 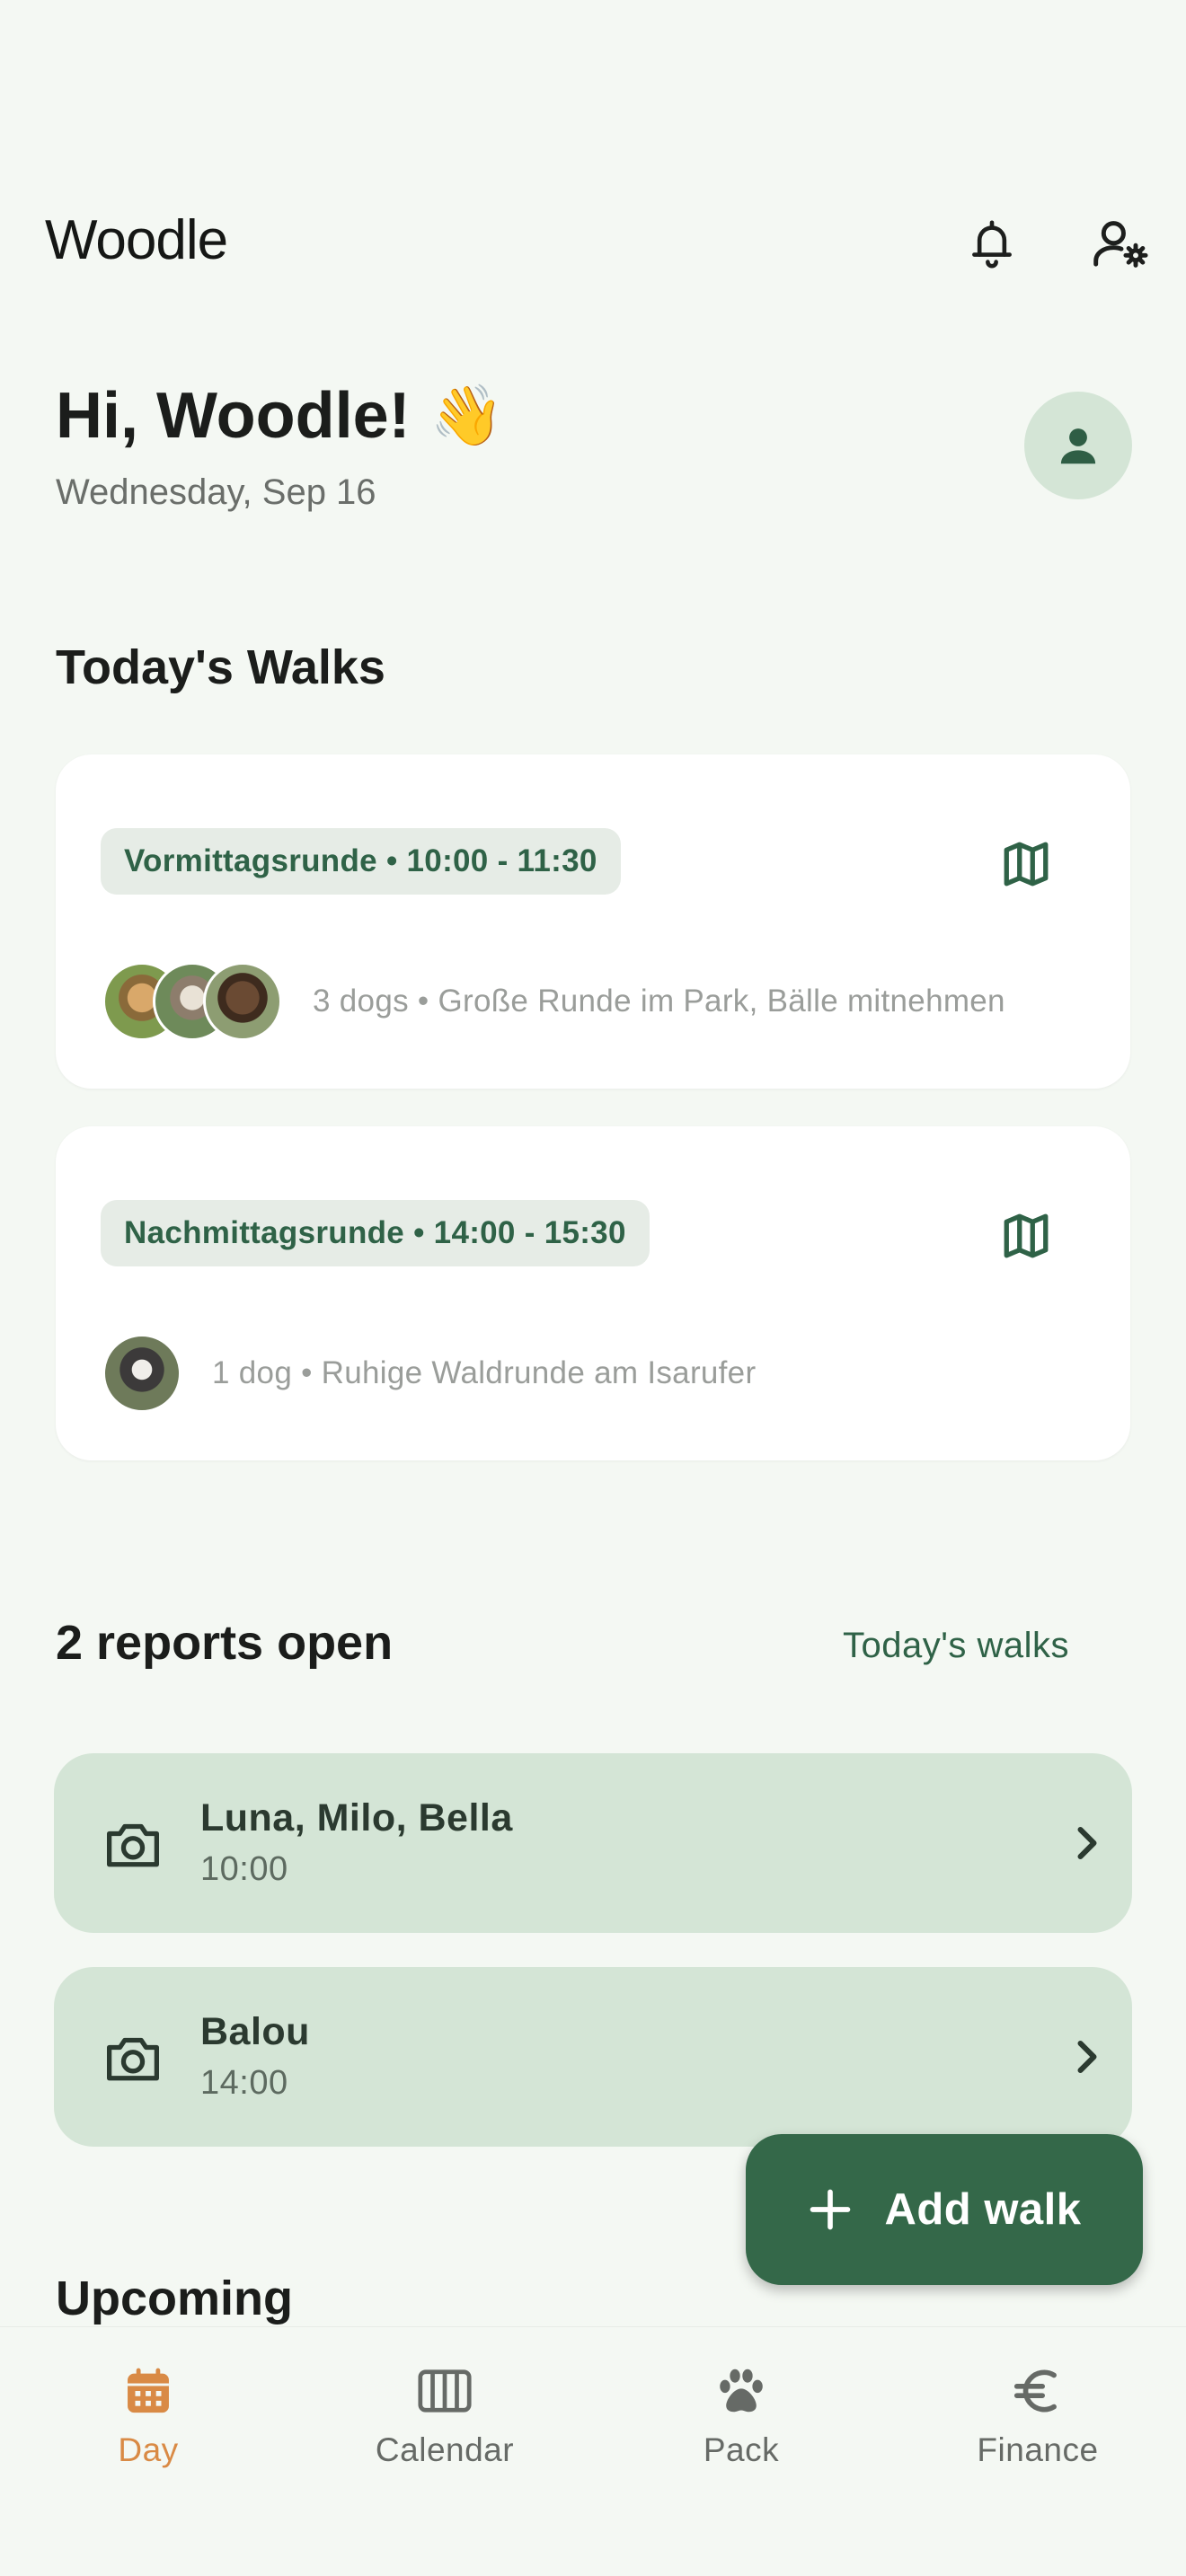 I want to click on nav-calendar: Calendar, so click(x=444, y=2417).